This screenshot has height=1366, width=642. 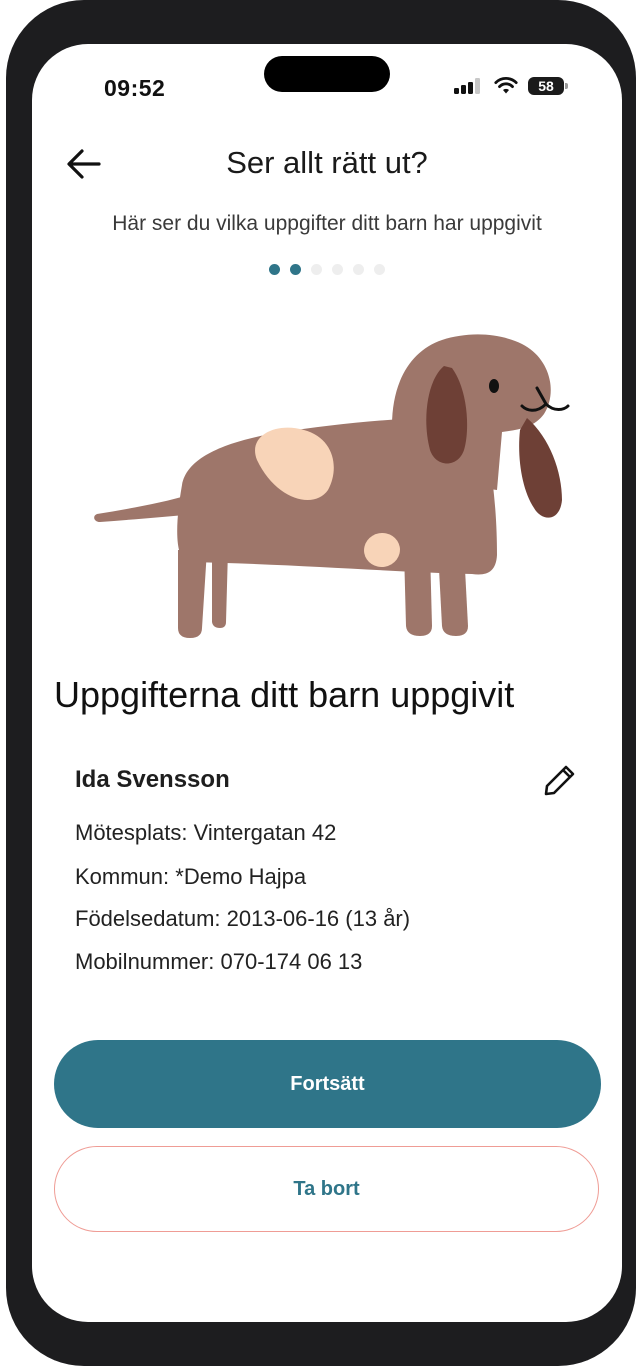 I want to click on battery-cap, so click(x=566, y=86).